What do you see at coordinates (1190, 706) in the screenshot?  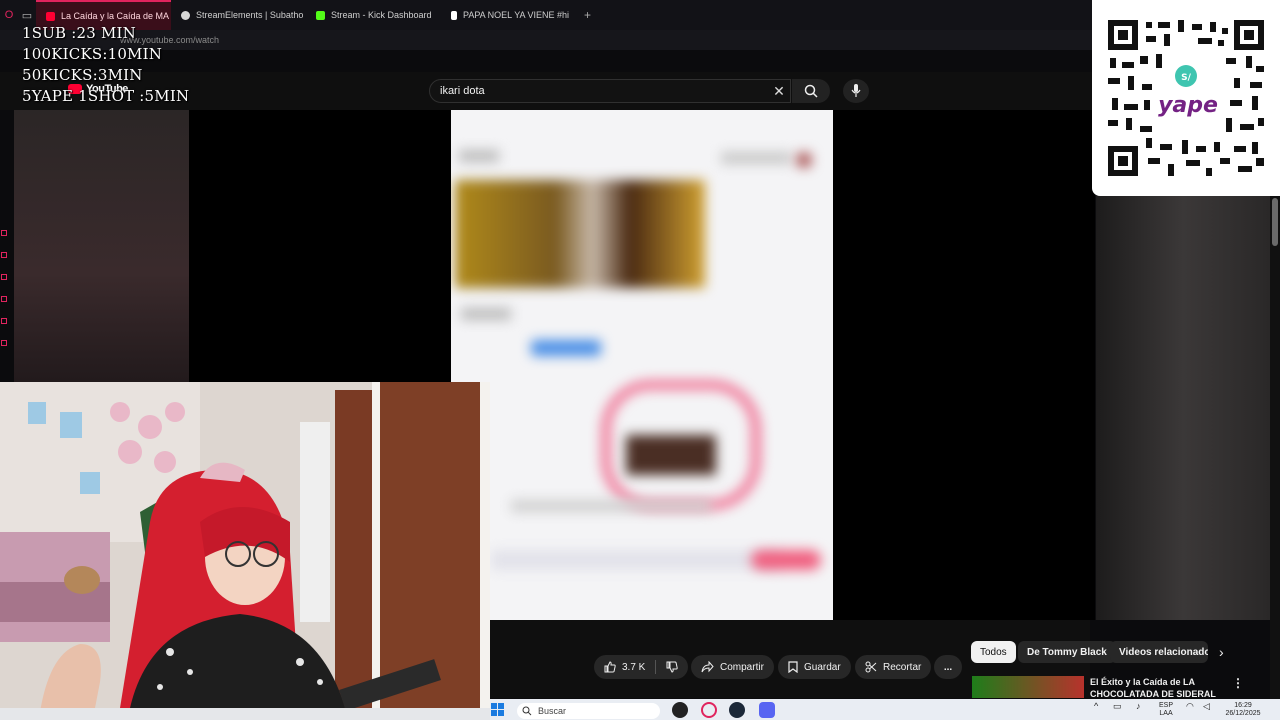 I see `wifi-icon: ◠` at bounding box center [1190, 706].